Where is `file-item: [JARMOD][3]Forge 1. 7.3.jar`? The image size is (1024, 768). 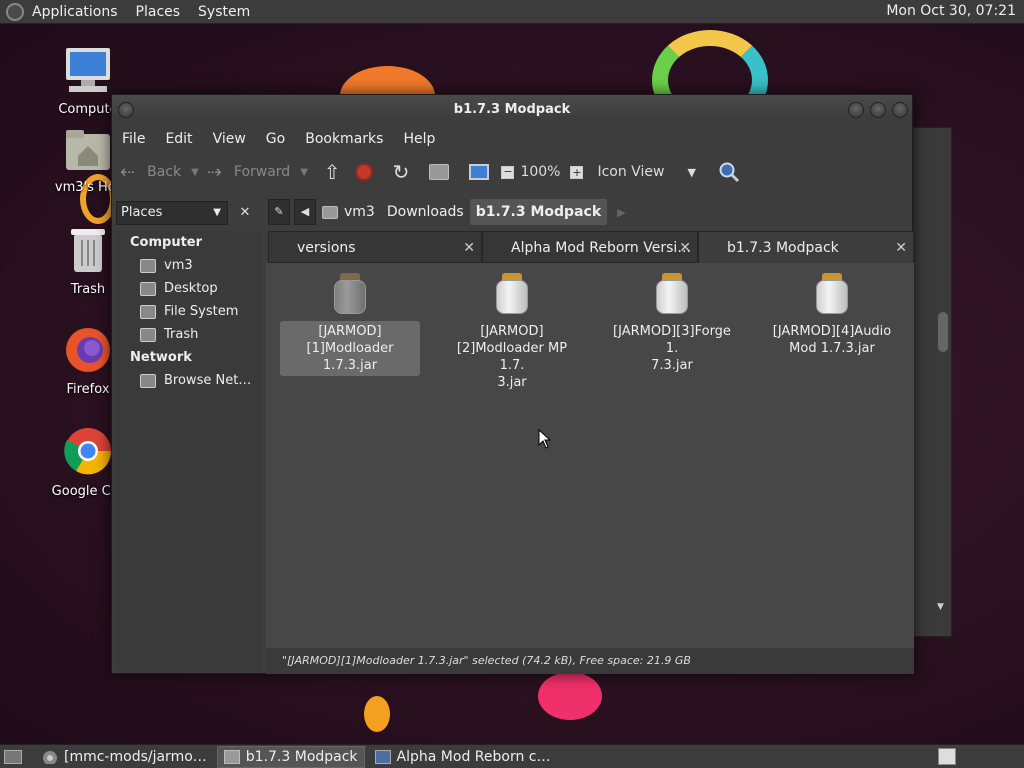 file-item: [JARMOD][3]Forge 1. 7.3.jar is located at coordinates (672, 319).